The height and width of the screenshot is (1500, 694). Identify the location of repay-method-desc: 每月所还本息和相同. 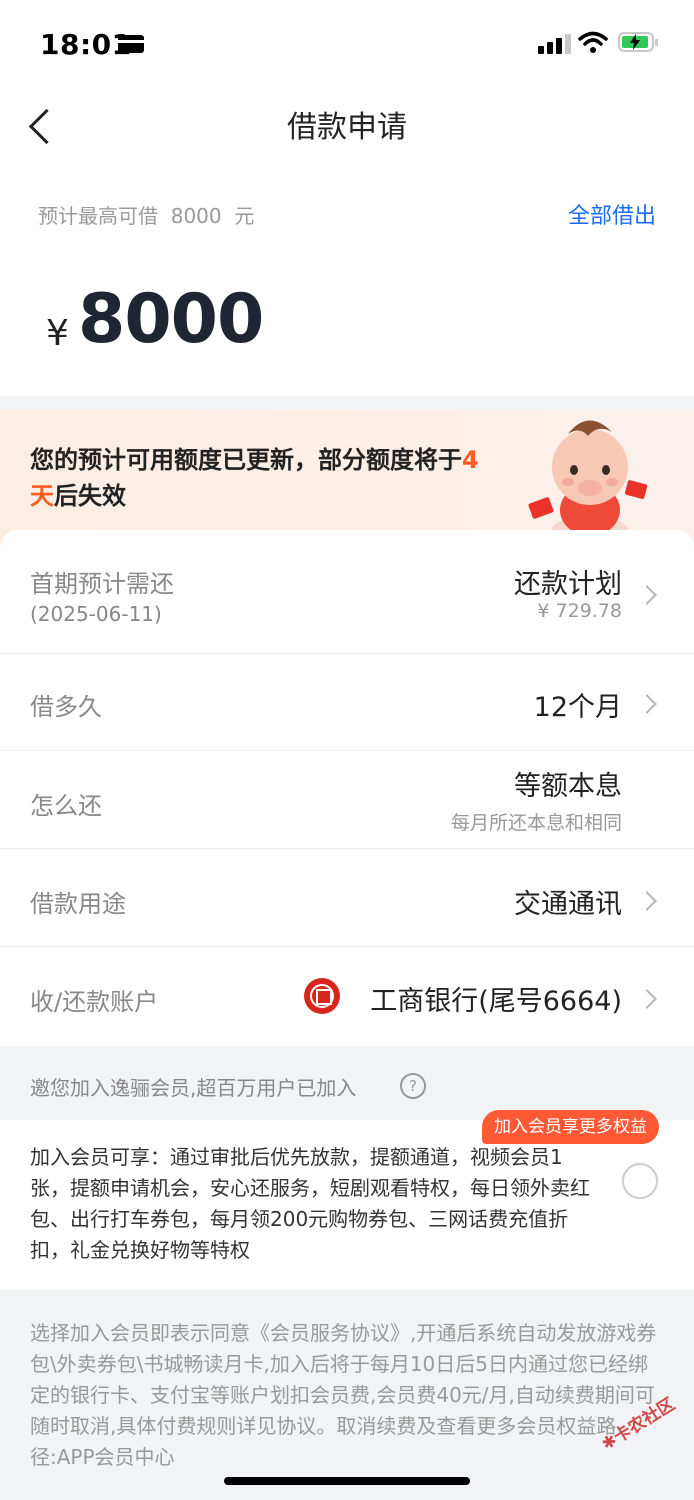
(536, 823).